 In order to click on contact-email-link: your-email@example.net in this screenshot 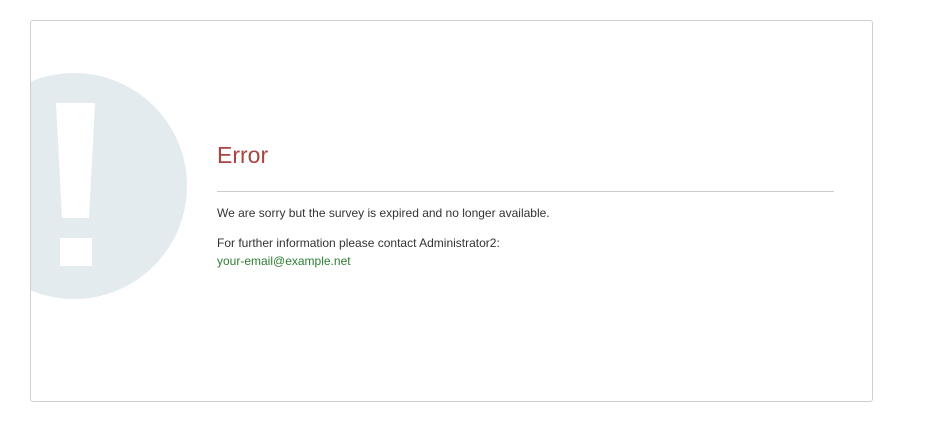, I will do `click(525, 261)`.